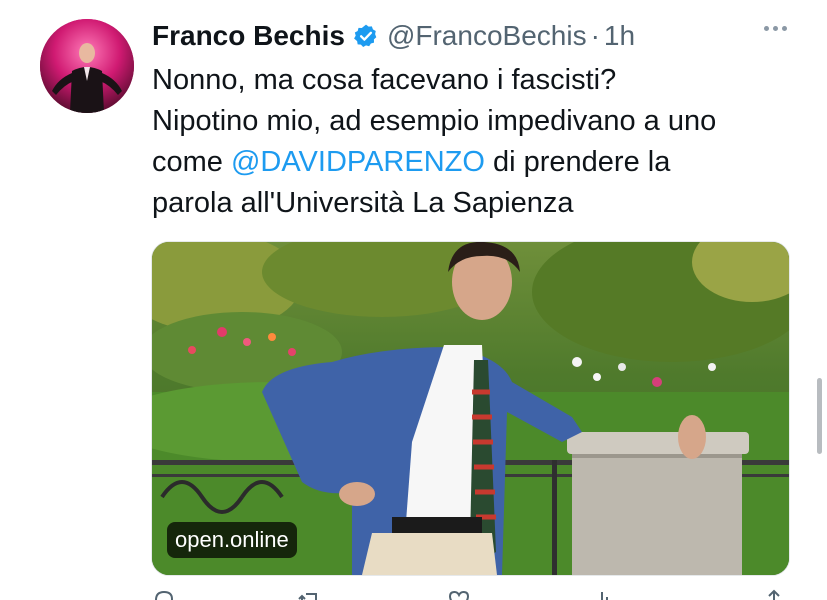 The height and width of the screenshot is (600, 827). I want to click on retweet-icon, so click(309, 594).